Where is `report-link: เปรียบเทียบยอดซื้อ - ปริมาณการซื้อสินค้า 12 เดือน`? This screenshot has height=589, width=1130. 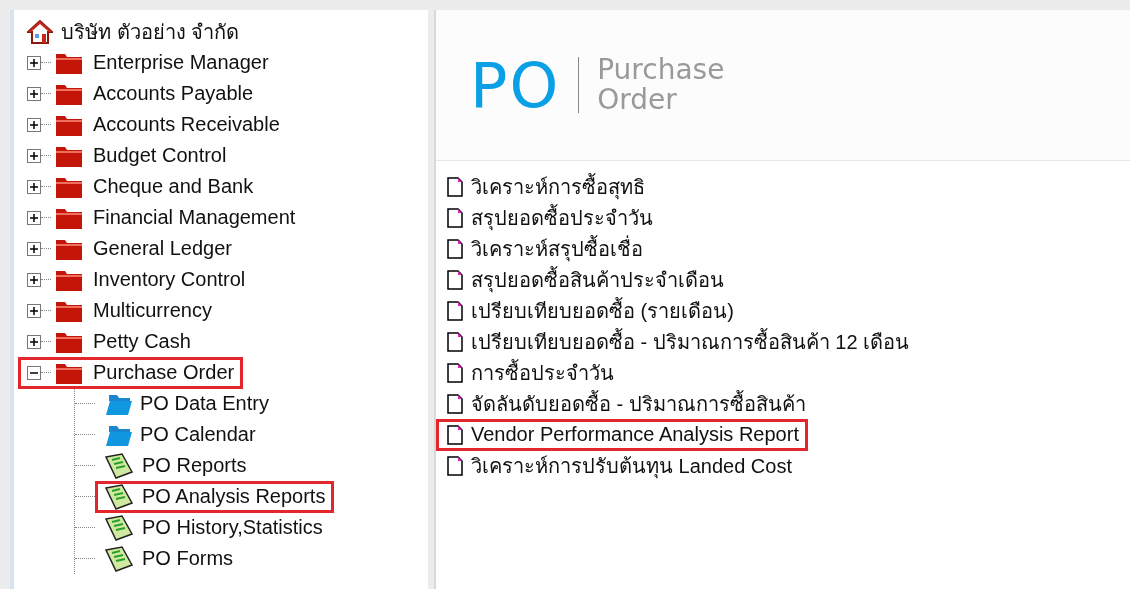 report-link: เปรียบเทียบยอดซื้อ - ปริมาณการซื้อสินค้า 12 เดือน is located at coordinates (690, 341).